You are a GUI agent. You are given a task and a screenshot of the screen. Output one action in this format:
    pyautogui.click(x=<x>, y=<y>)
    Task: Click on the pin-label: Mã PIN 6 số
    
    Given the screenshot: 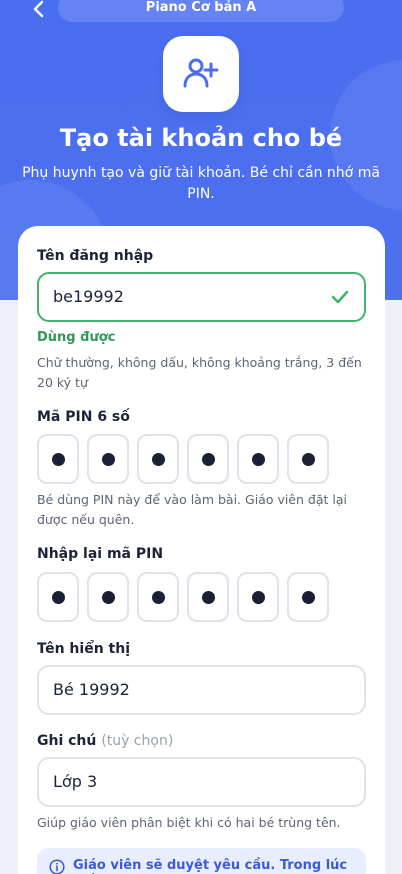 What is the action you would take?
    pyautogui.click(x=83, y=417)
    